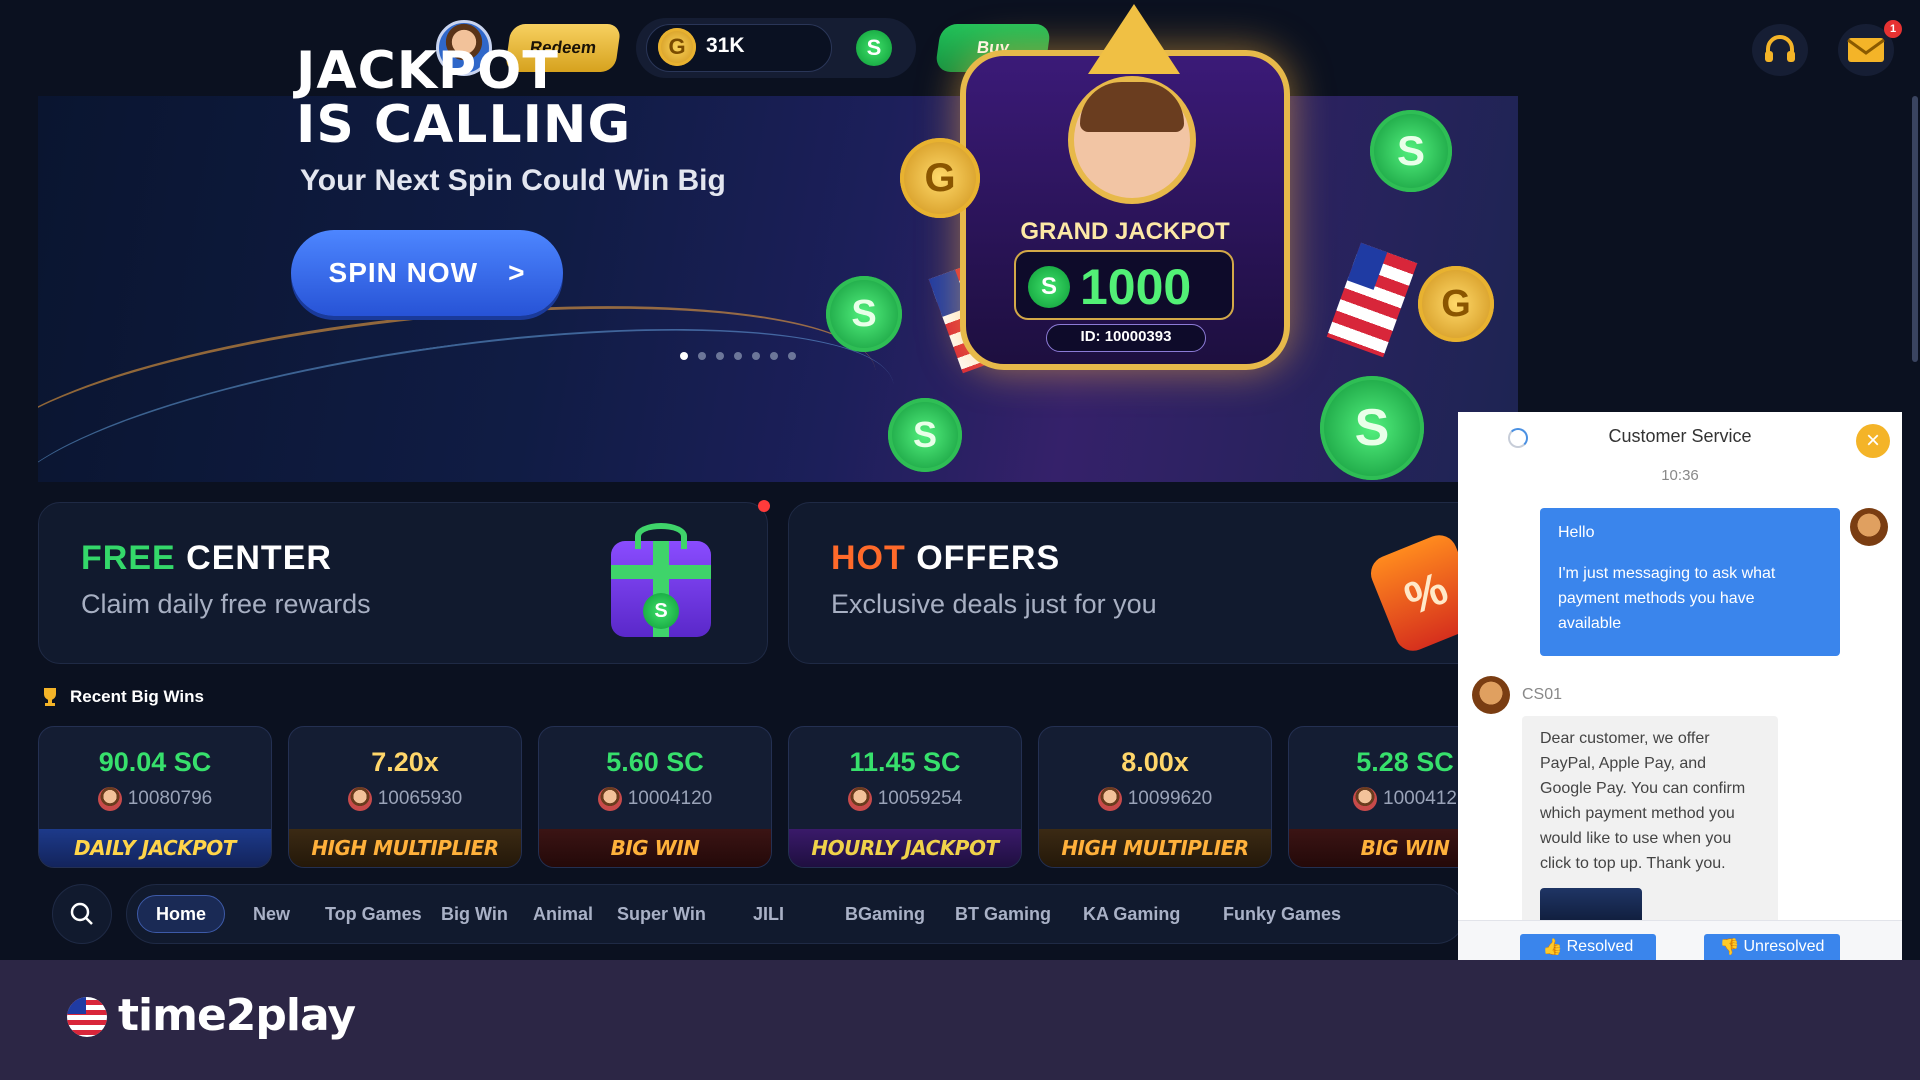 Image resolution: width=1920 pixels, height=1080 pixels. I want to click on top-bar: Redeem G 31K S Buy 1, so click(960, 48).